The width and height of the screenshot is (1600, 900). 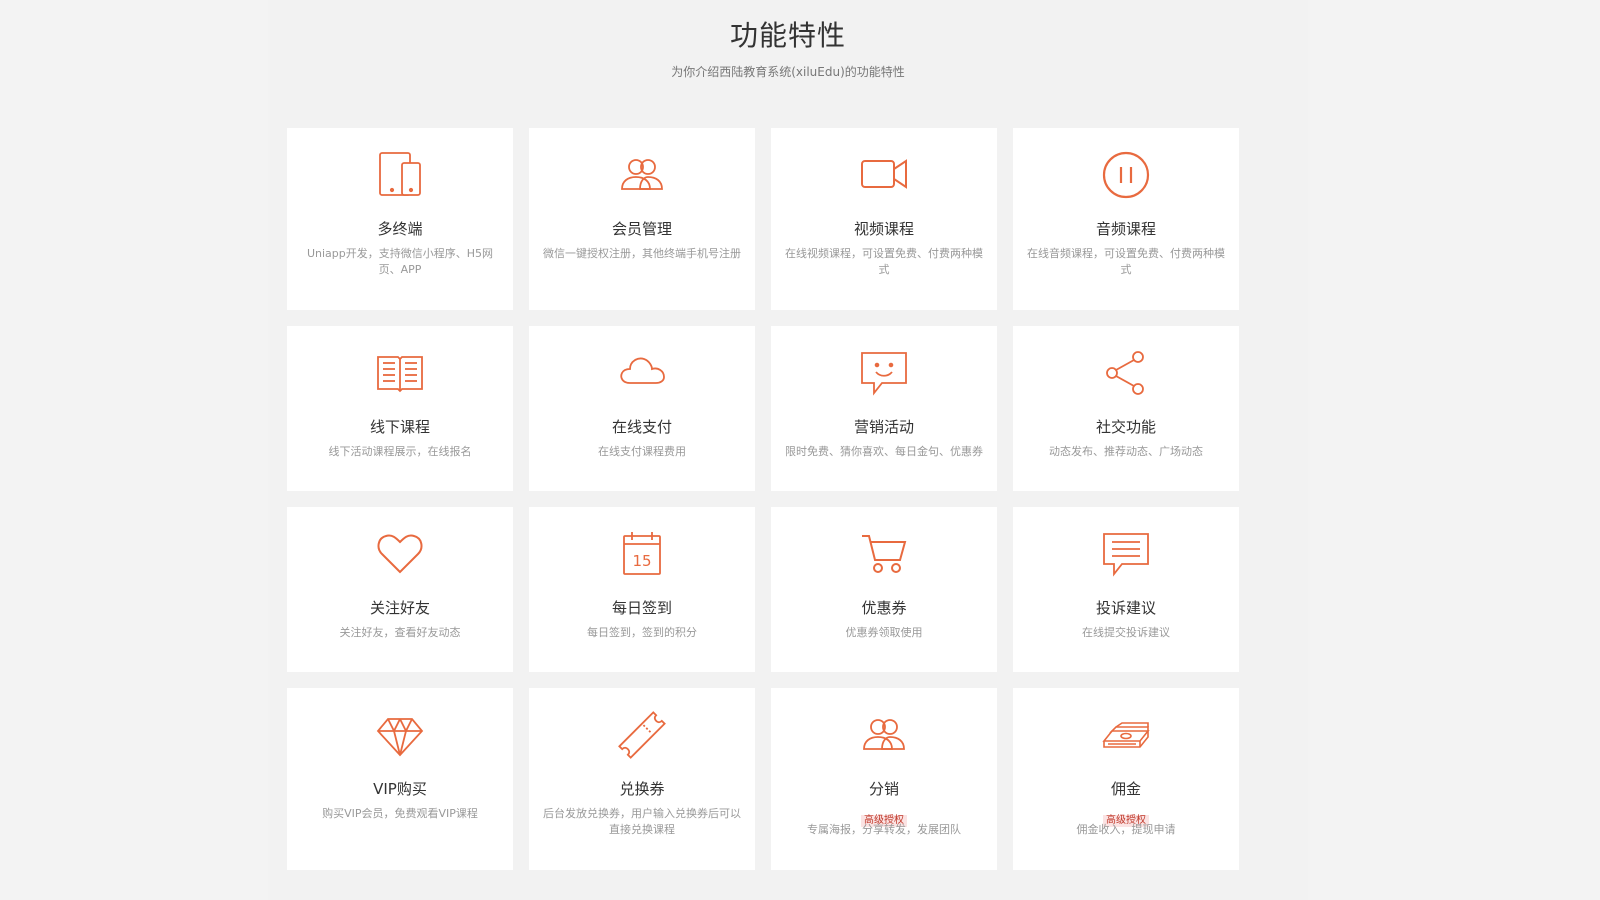 I want to click on video-camera-icon, so click(x=884, y=175).